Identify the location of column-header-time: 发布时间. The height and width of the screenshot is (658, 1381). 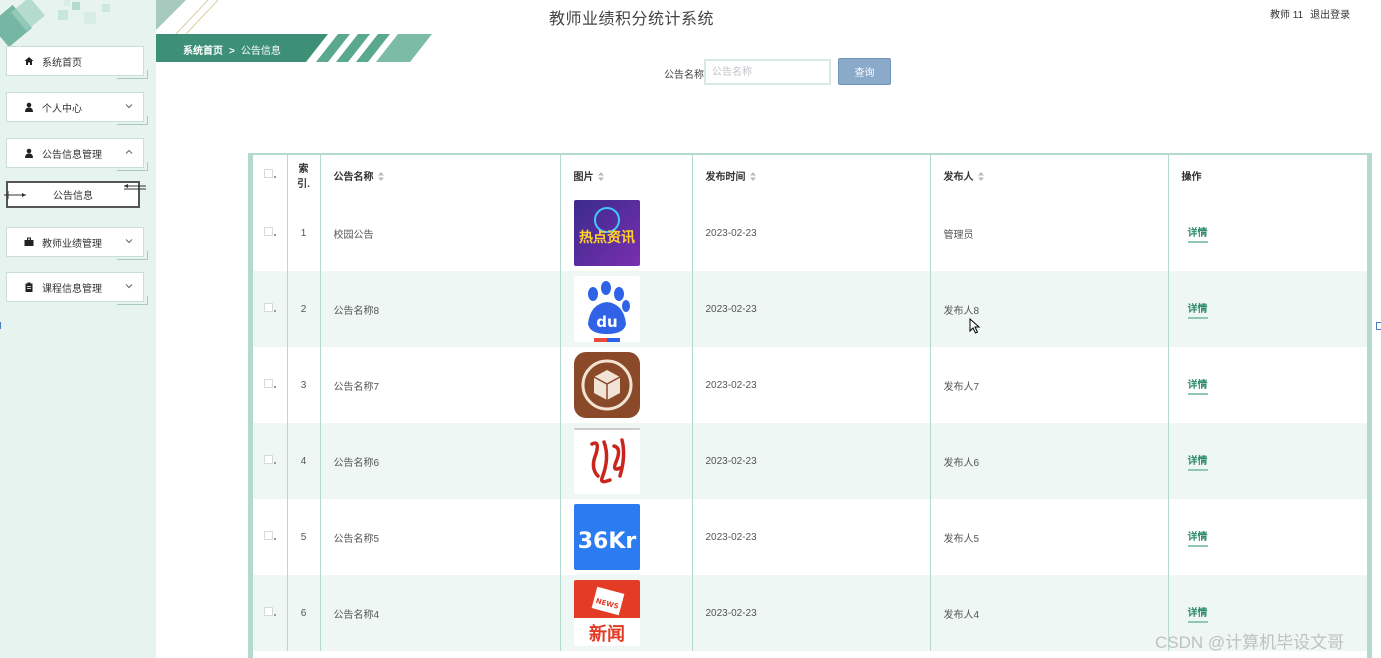
(811, 175).